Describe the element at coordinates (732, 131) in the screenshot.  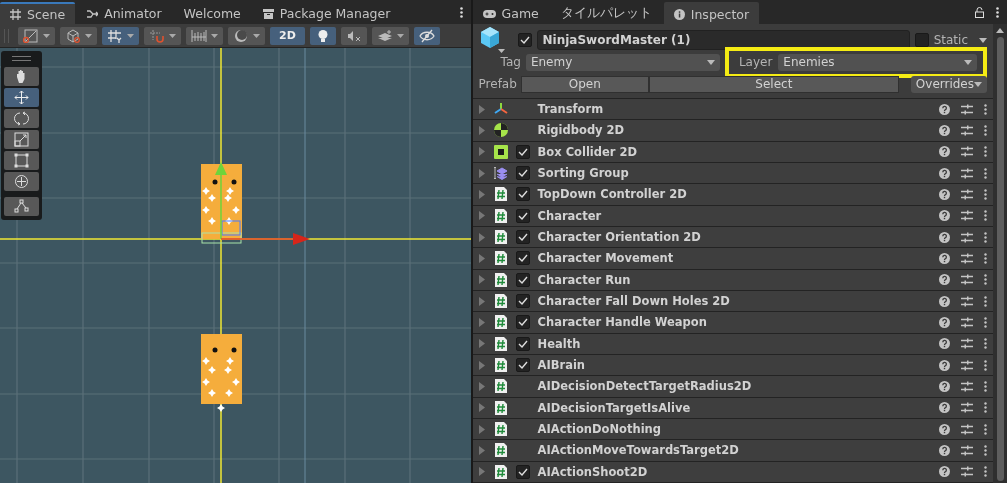
I see `component-header: Rigidbody 2D` at that location.